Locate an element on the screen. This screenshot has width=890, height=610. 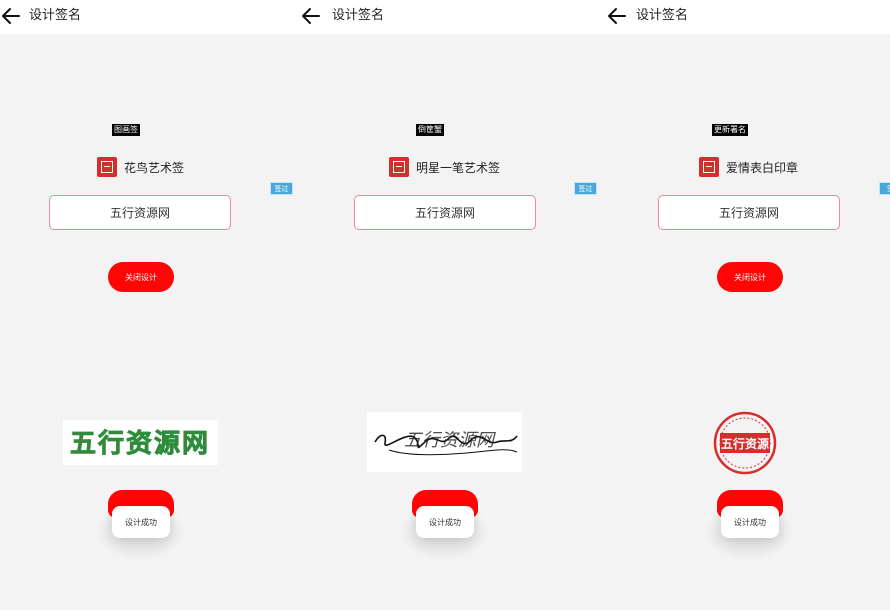
seal-stamp-image: 五行资源 is located at coordinates (745, 443).